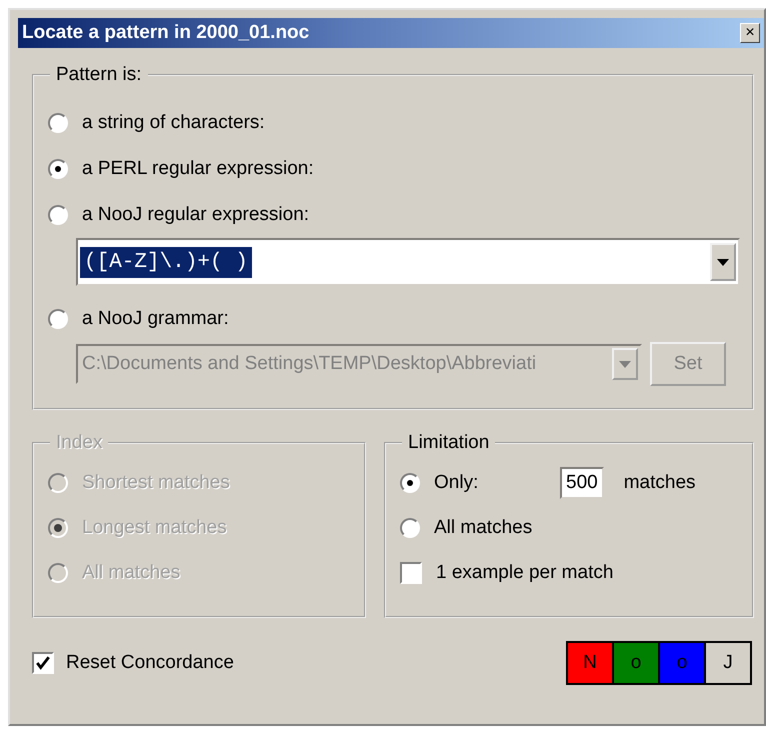 Image resolution: width=766 pixels, height=731 pixels. Describe the element at coordinates (166, 33) in the screenshot. I see `window-title: Locate a pattern in 2000_01.noc` at that location.